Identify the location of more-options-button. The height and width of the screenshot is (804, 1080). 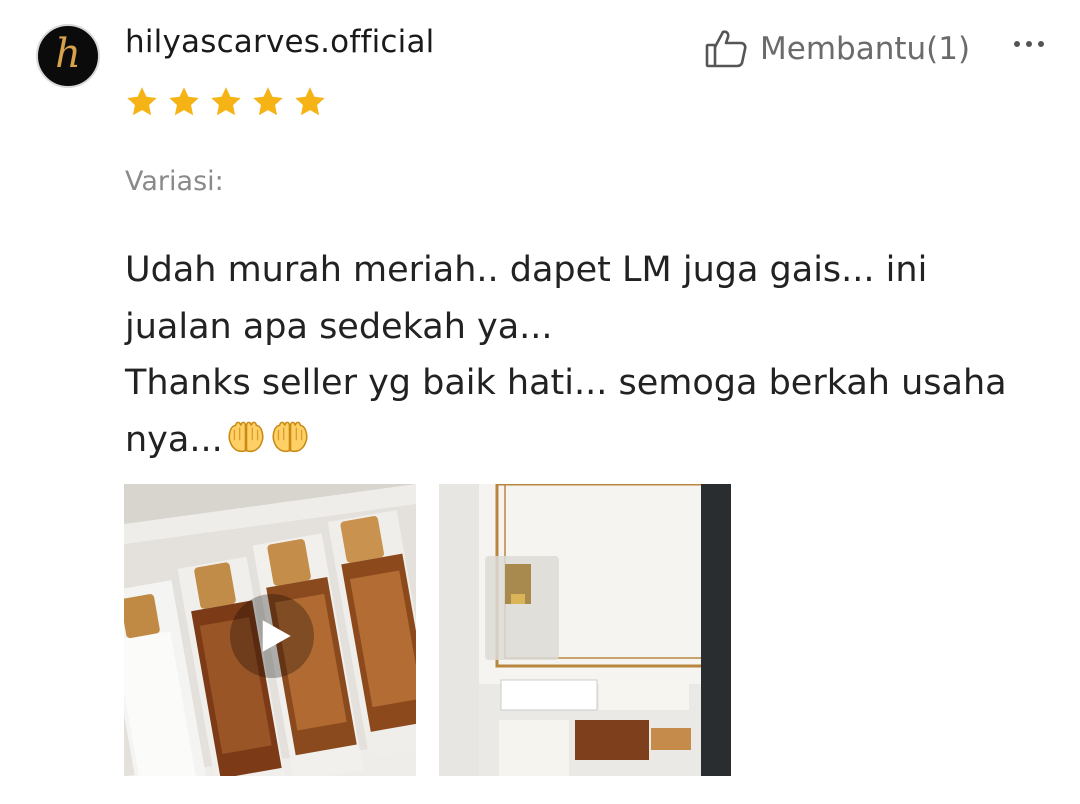
(1029, 44).